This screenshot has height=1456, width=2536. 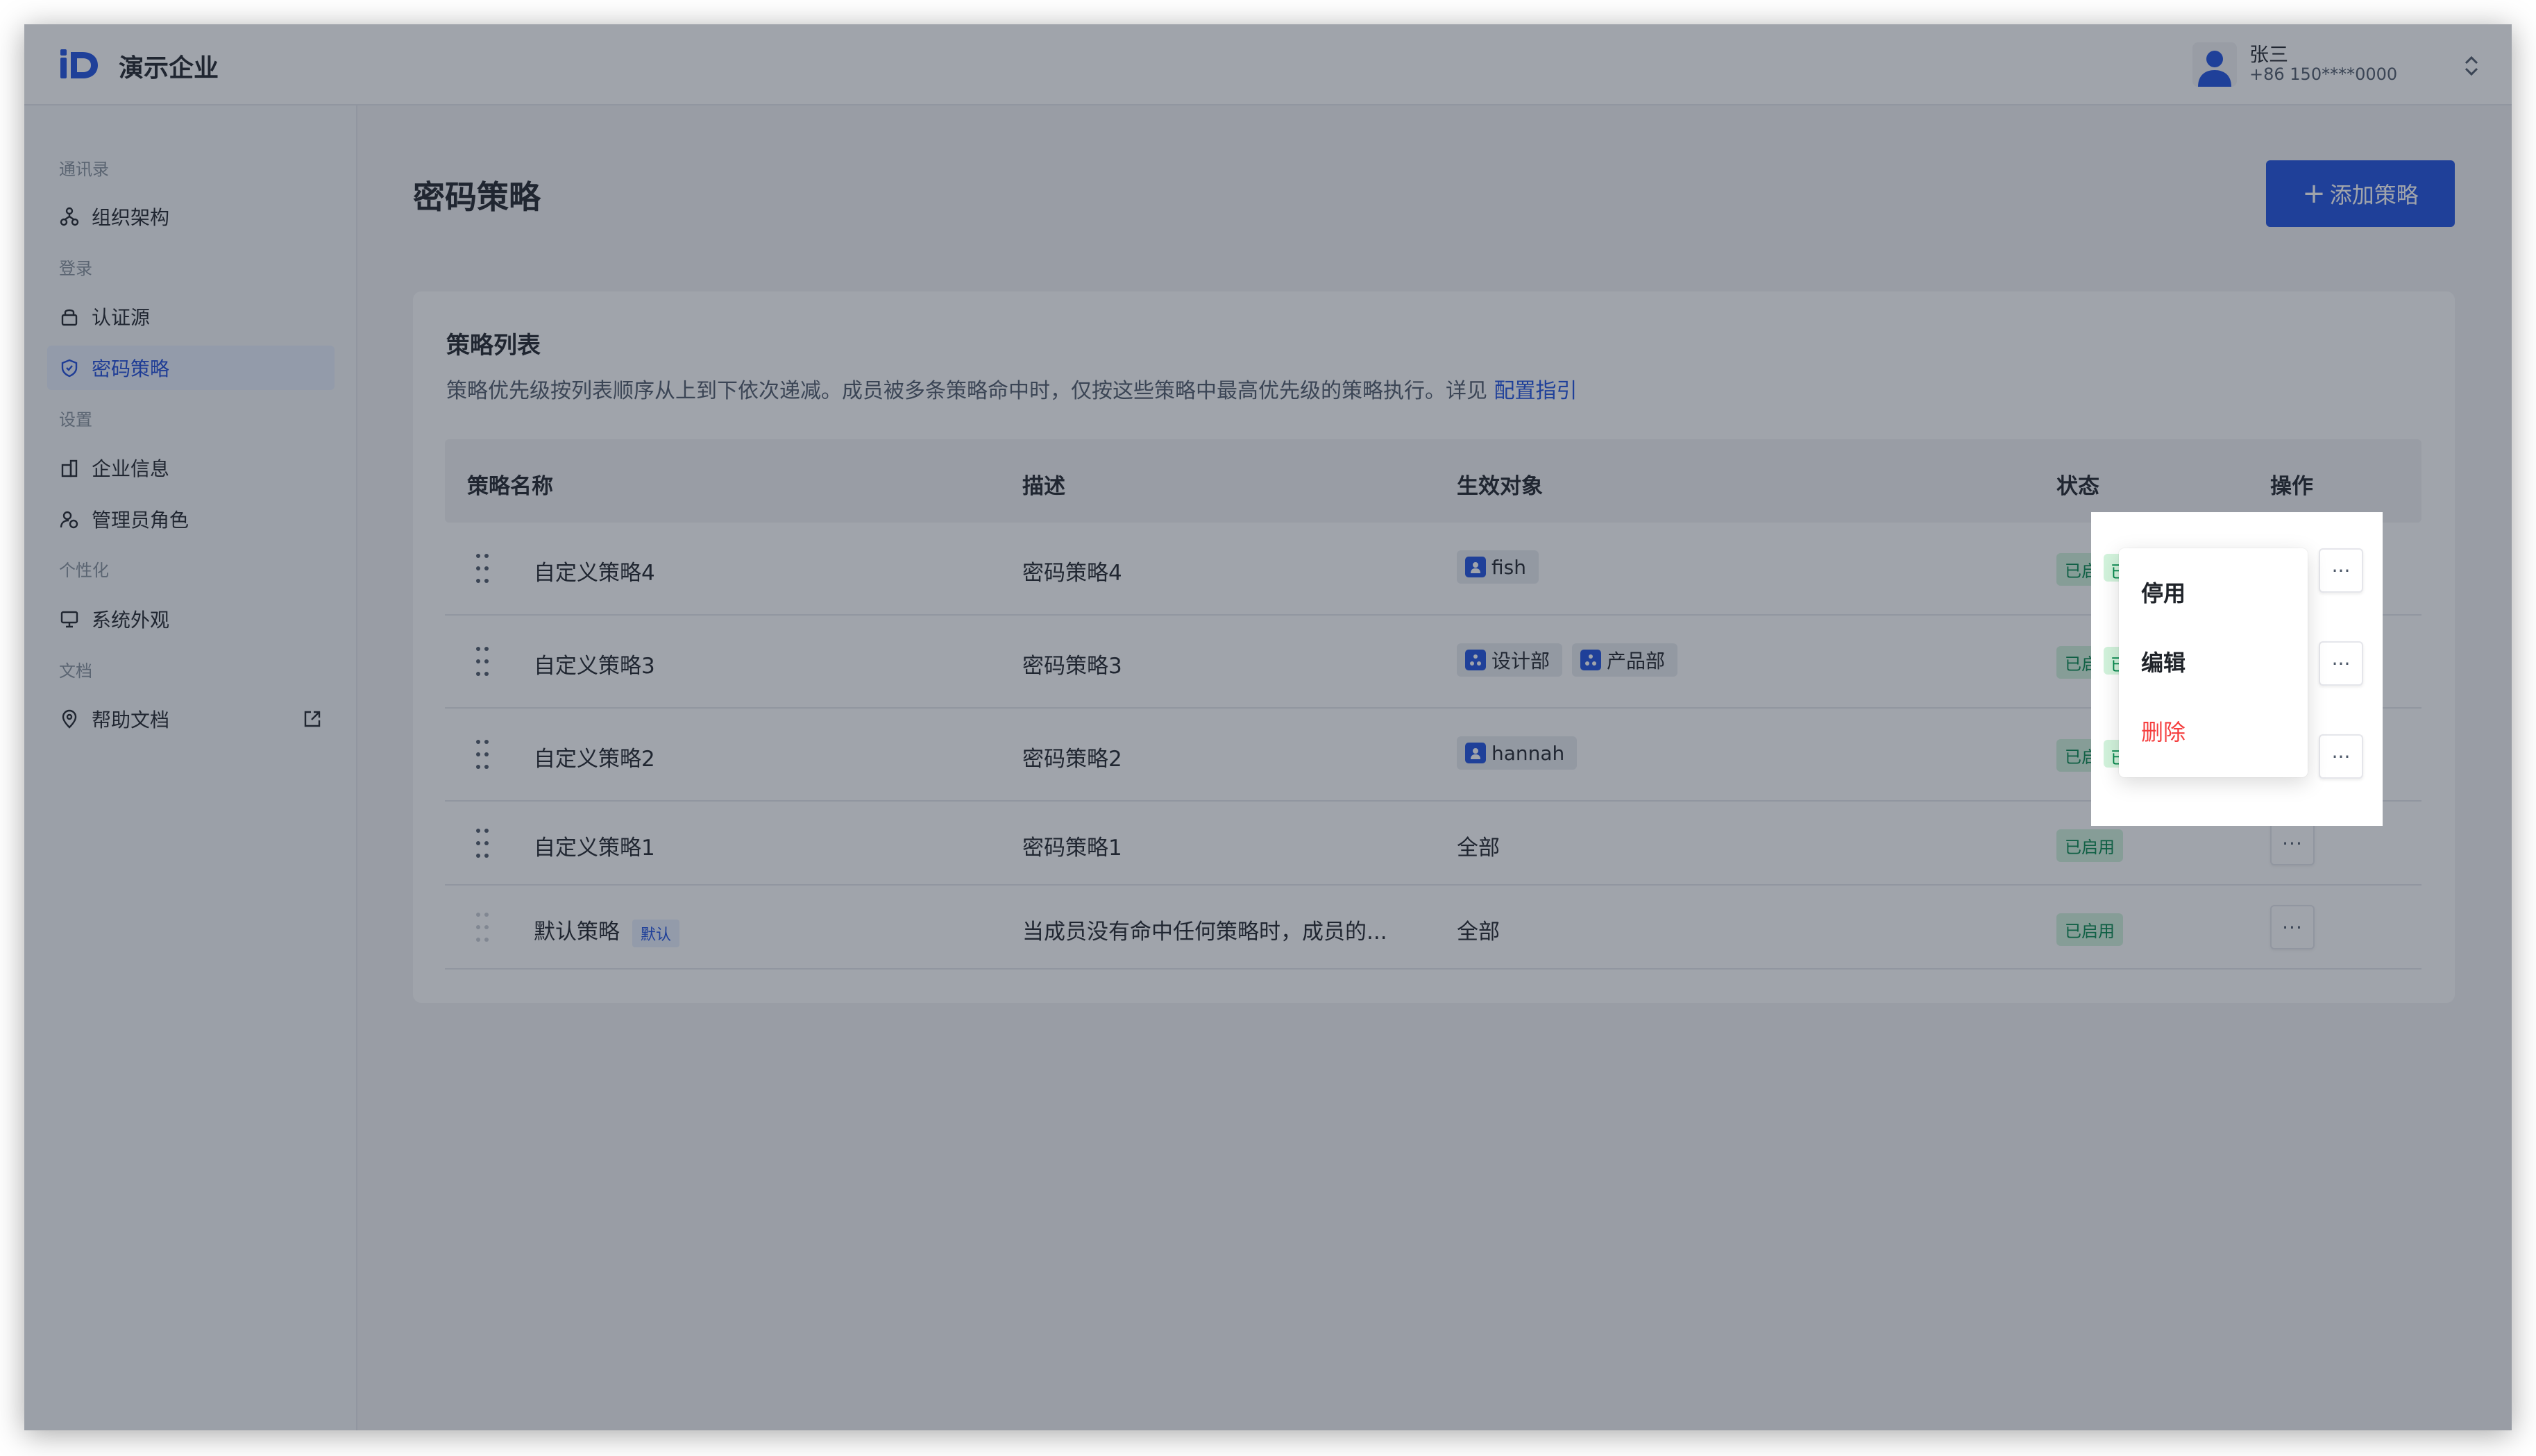 I want to click on actions-popup-region: 已 已 已 ··· ··· ··· 停用 编辑 删除, so click(x=2237, y=669).